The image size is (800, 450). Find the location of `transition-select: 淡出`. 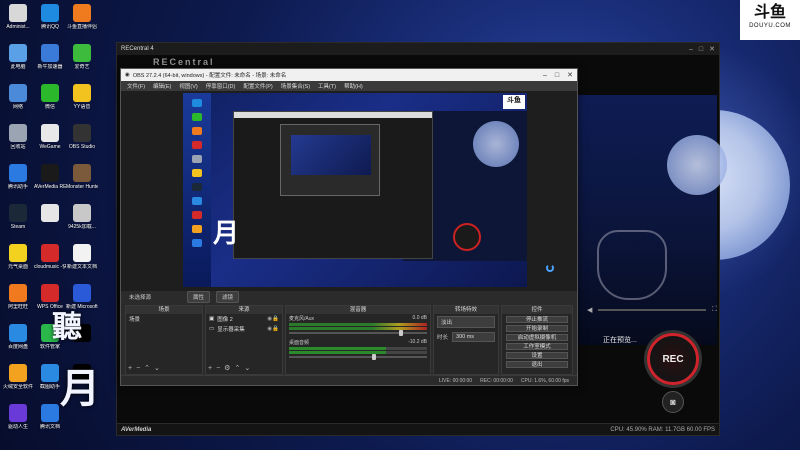

transition-select: 淡出 is located at coordinates (466, 322).